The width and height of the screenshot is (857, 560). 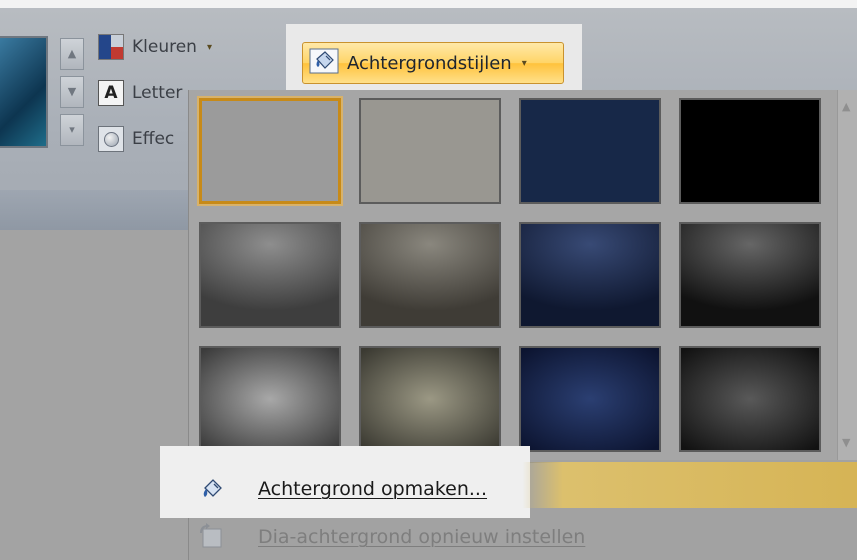 What do you see at coordinates (847, 275) in the screenshot?
I see `gallery-scrollbar: ▲ ▼` at bounding box center [847, 275].